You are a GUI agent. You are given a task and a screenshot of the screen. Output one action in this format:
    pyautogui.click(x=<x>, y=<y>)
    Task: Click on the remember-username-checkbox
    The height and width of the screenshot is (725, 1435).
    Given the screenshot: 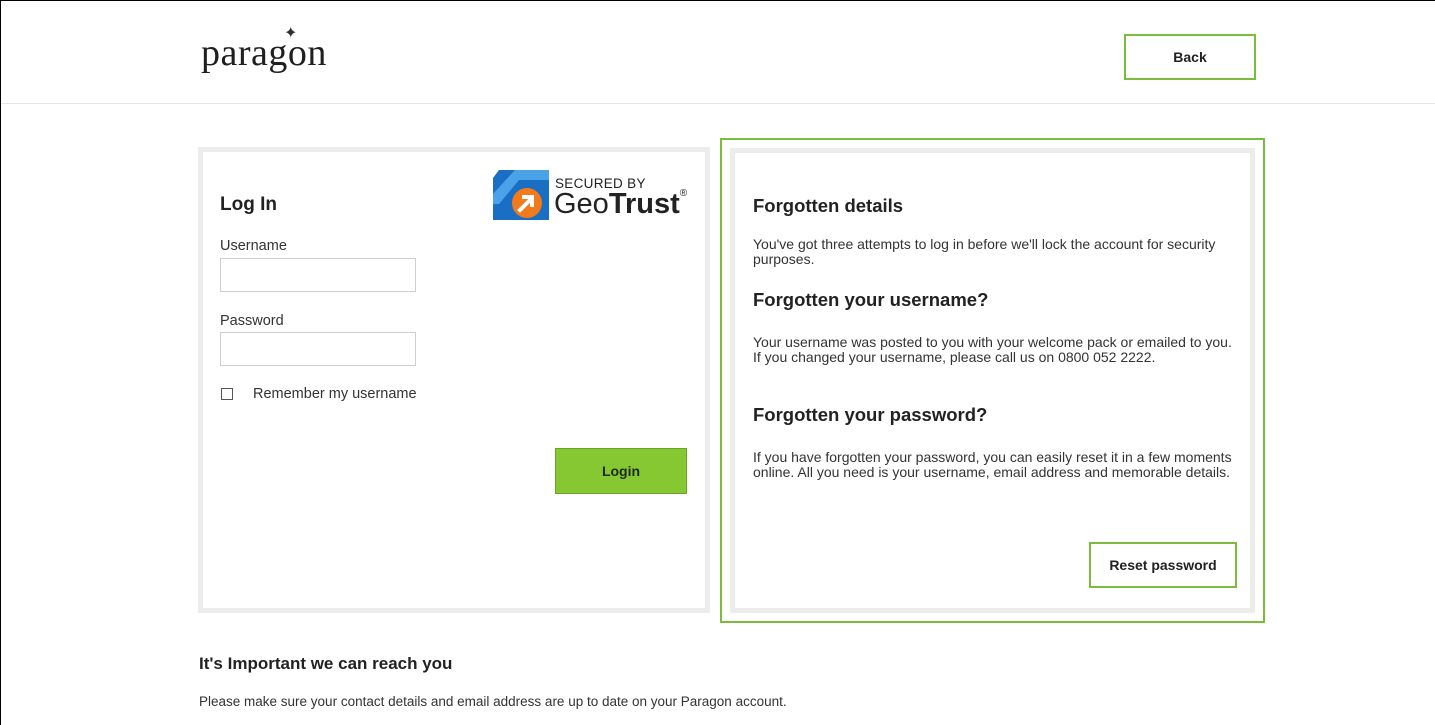 What is the action you would take?
    pyautogui.click(x=227, y=394)
    